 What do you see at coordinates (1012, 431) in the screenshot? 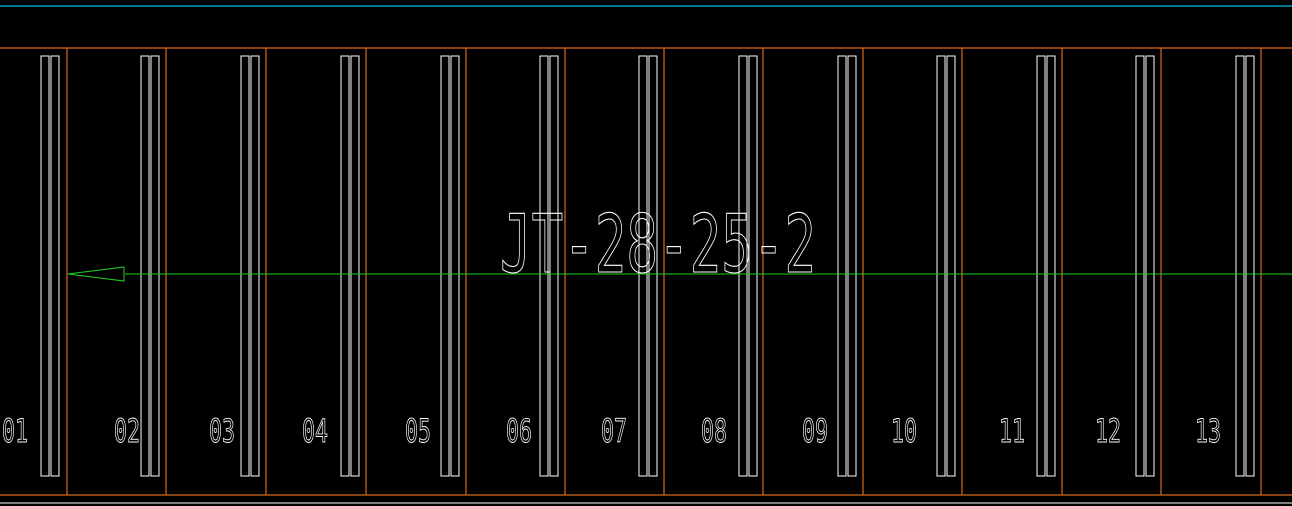
I see `bay-number-label: 11` at bounding box center [1012, 431].